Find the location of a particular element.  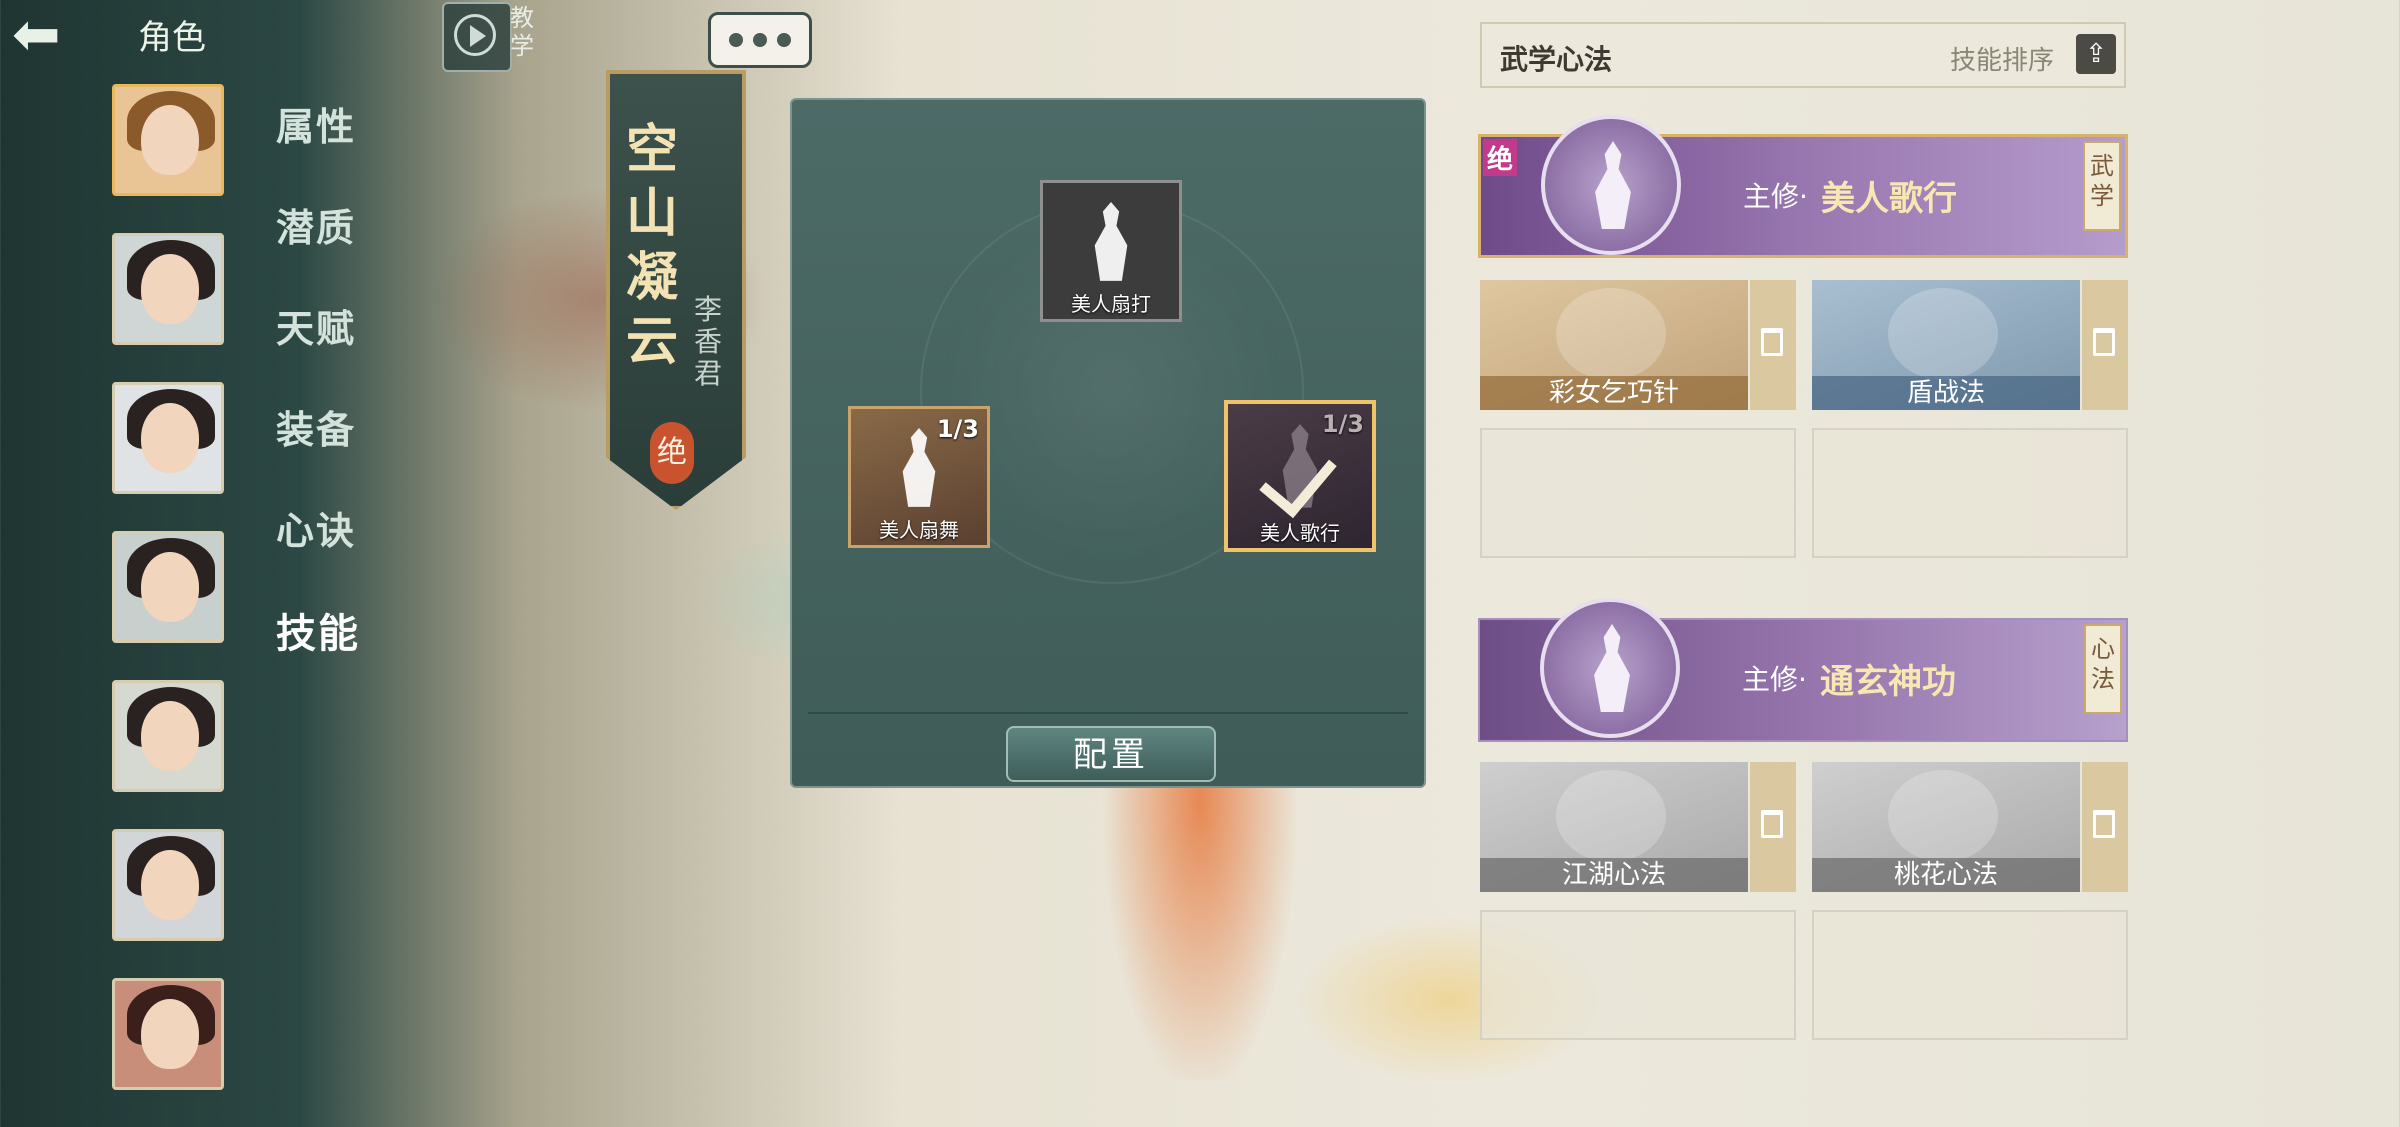

menu-item-equipment: 装备 is located at coordinates (318, 425).